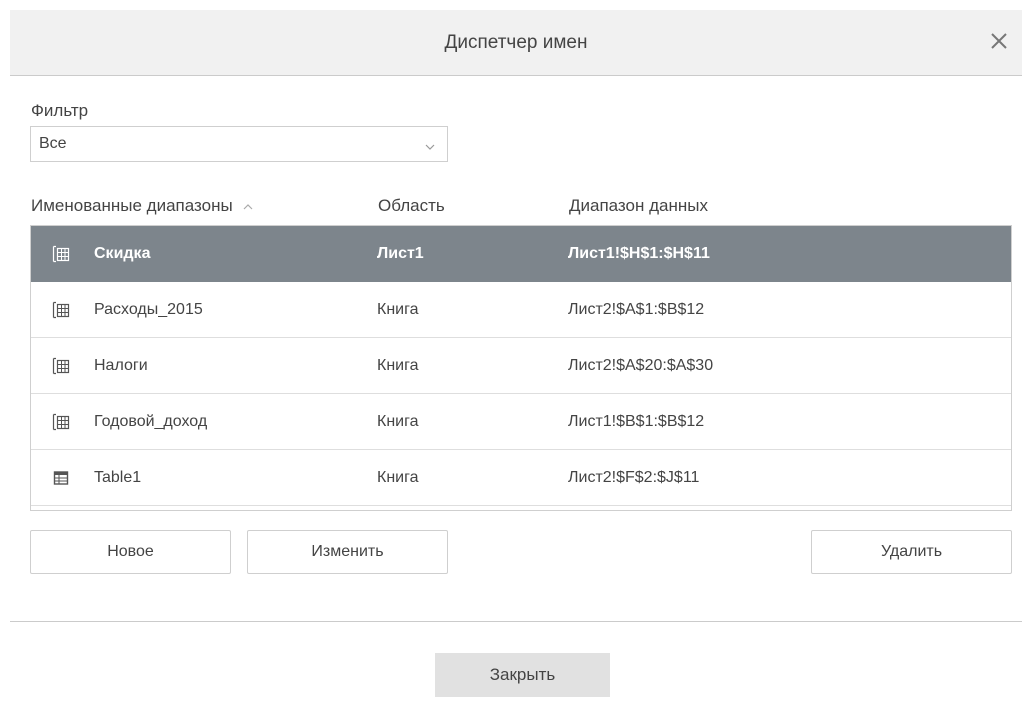 This screenshot has height=711, width=1022. What do you see at coordinates (521, 254) in the screenshot?
I see `list-item: Скидка Лист1 Лист1!$H$1:$H$11` at bounding box center [521, 254].